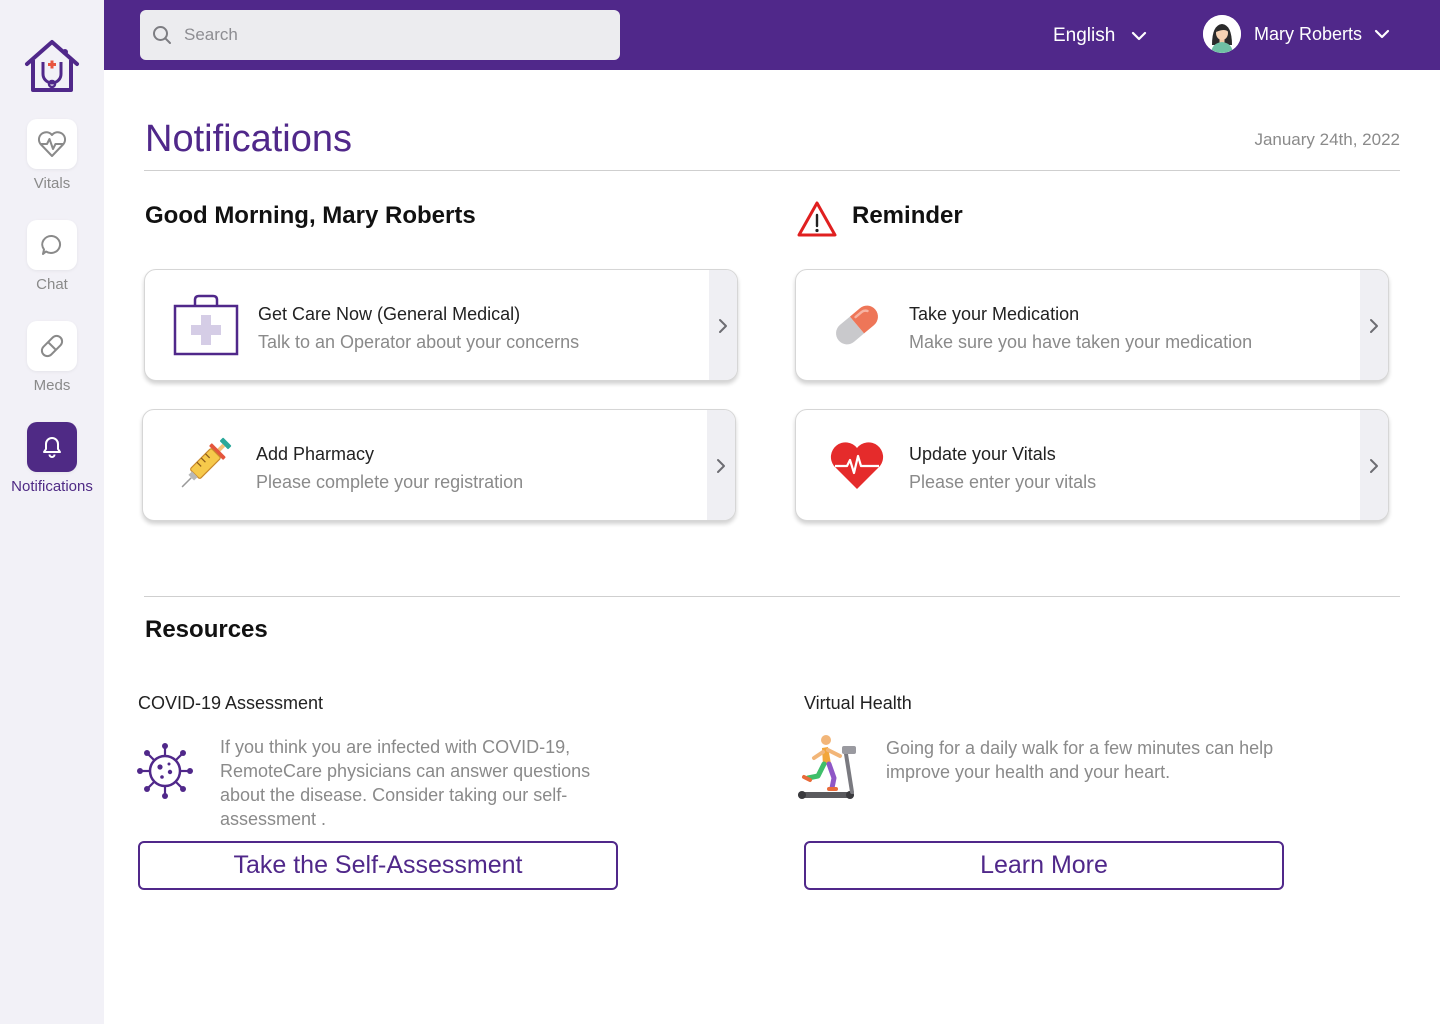  What do you see at coordinates (389, 314) in the screenshot?
I see `card-title: Get Care Now (General Medical)` at bounding box center [389, 314].